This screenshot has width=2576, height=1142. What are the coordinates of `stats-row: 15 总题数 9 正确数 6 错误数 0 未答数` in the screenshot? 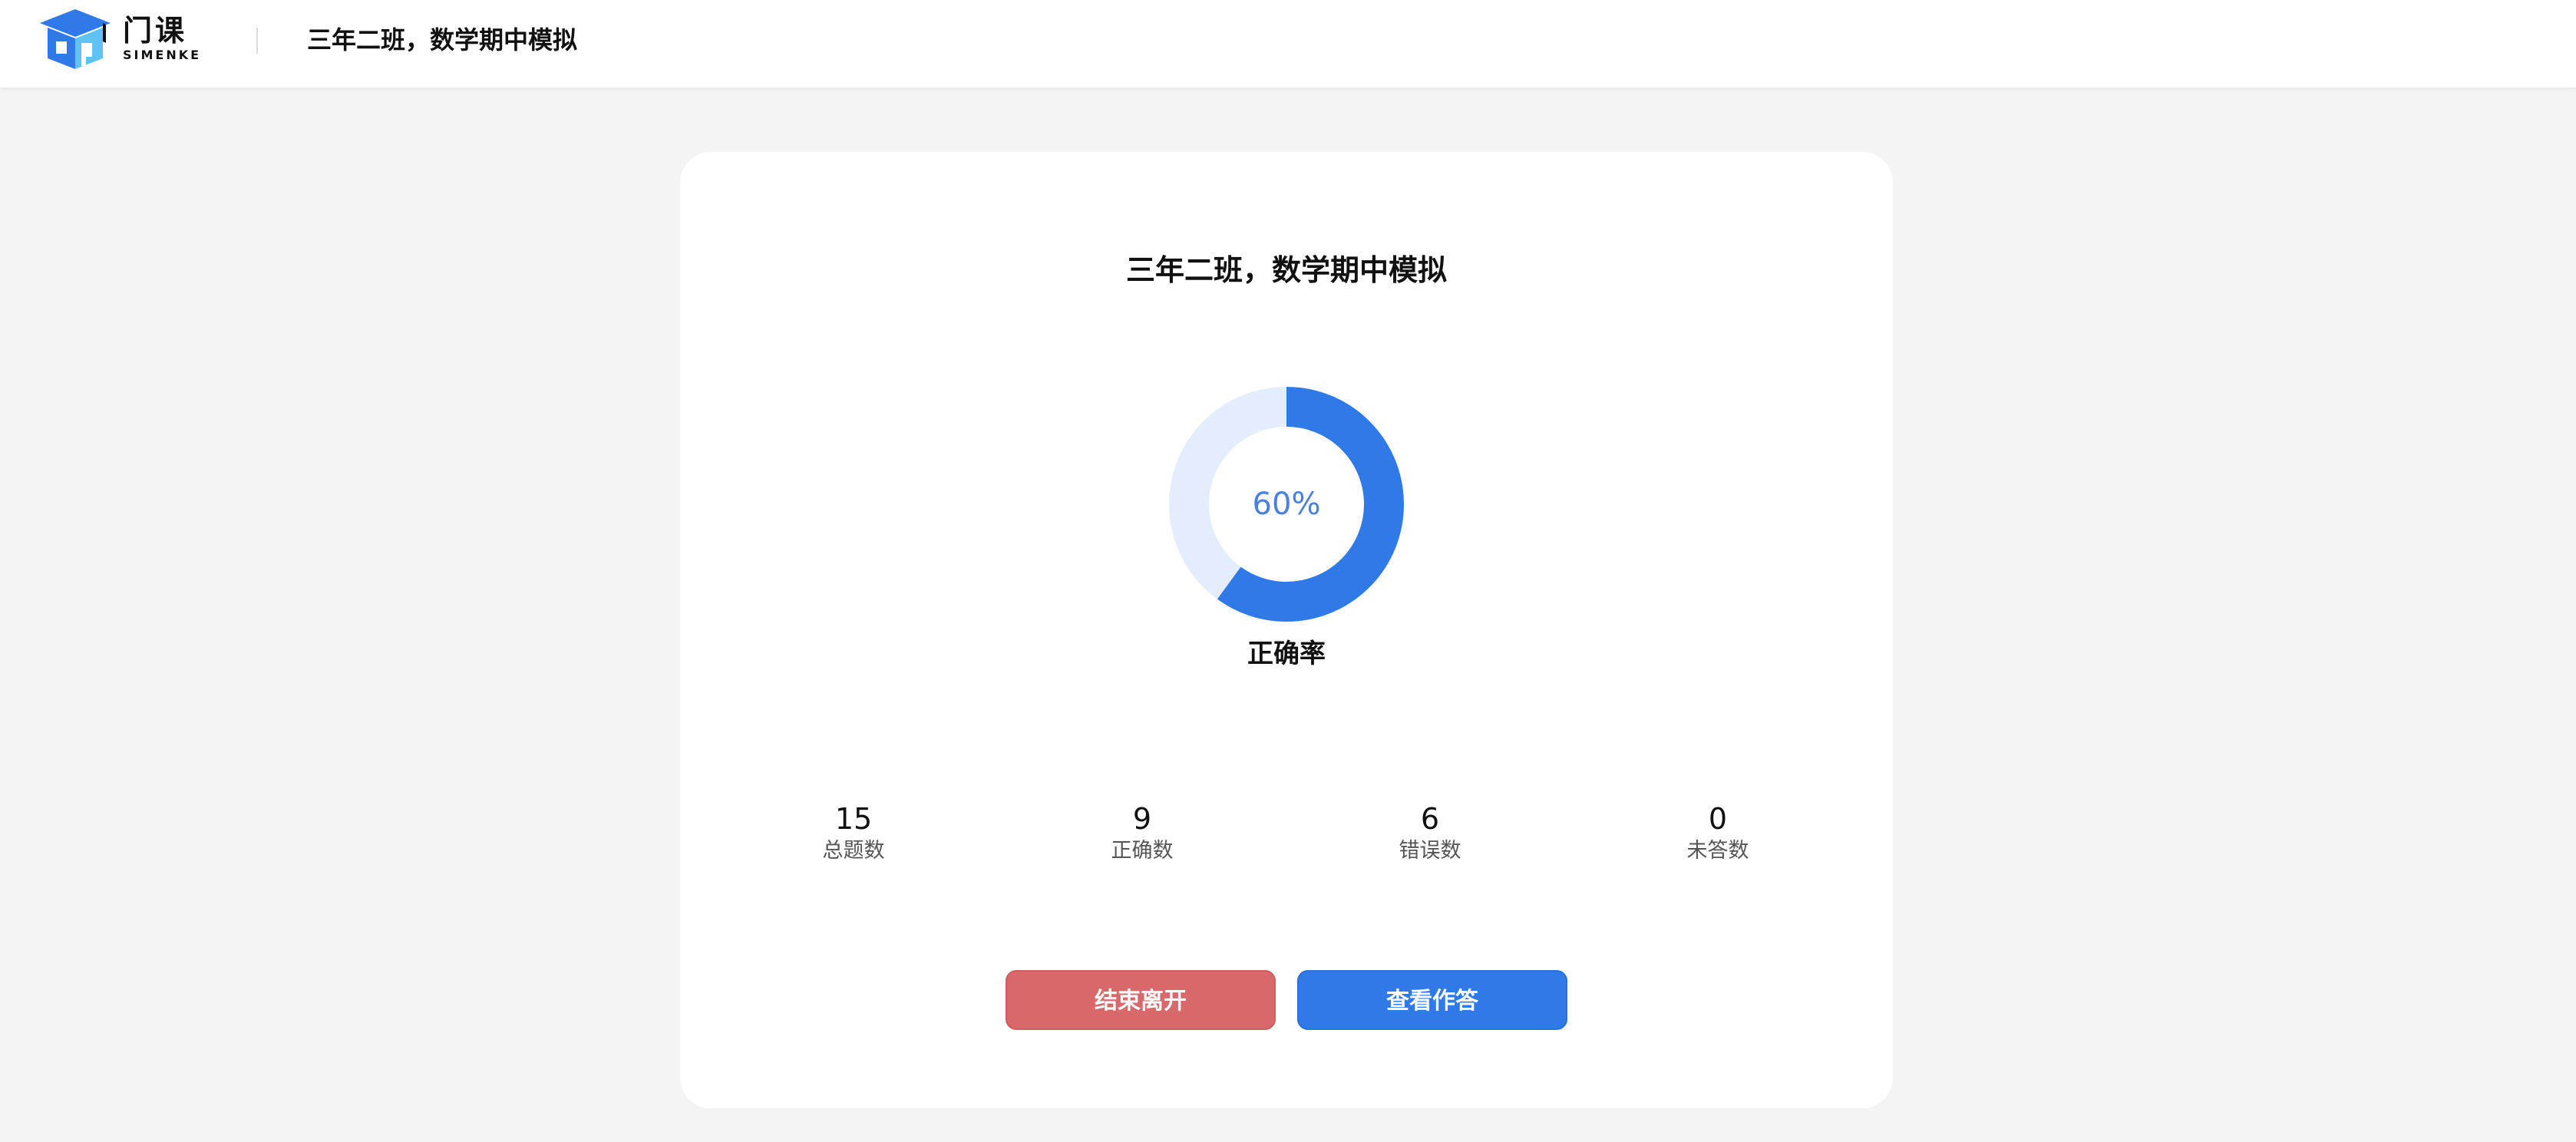 It's located at (1286, 840).